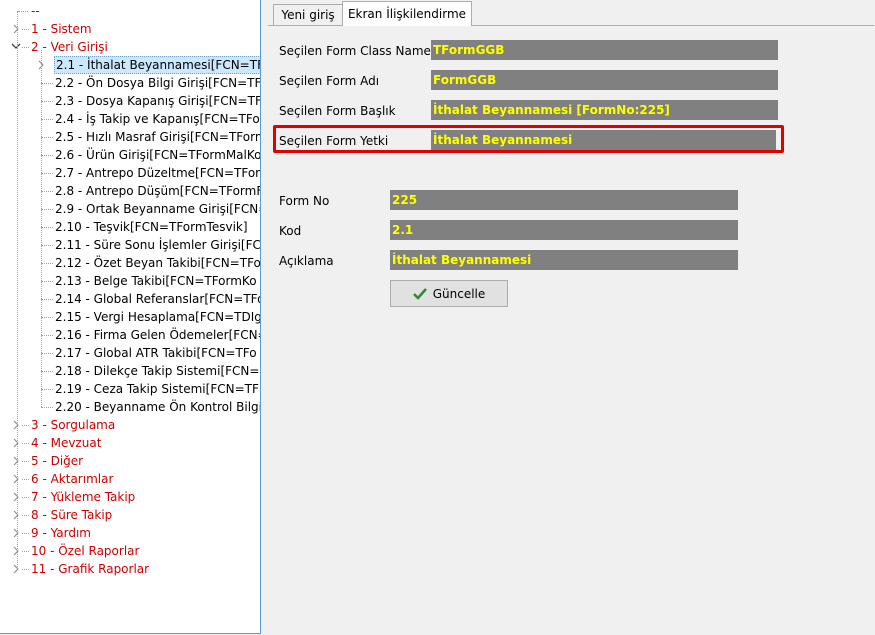  What do you see at coordinates (158, 245) in the screenshot?
I see `tree-child-label: 2.11 - Süre Sonu İşlemler Girişi[FCN` at bounding box center [158, 245].